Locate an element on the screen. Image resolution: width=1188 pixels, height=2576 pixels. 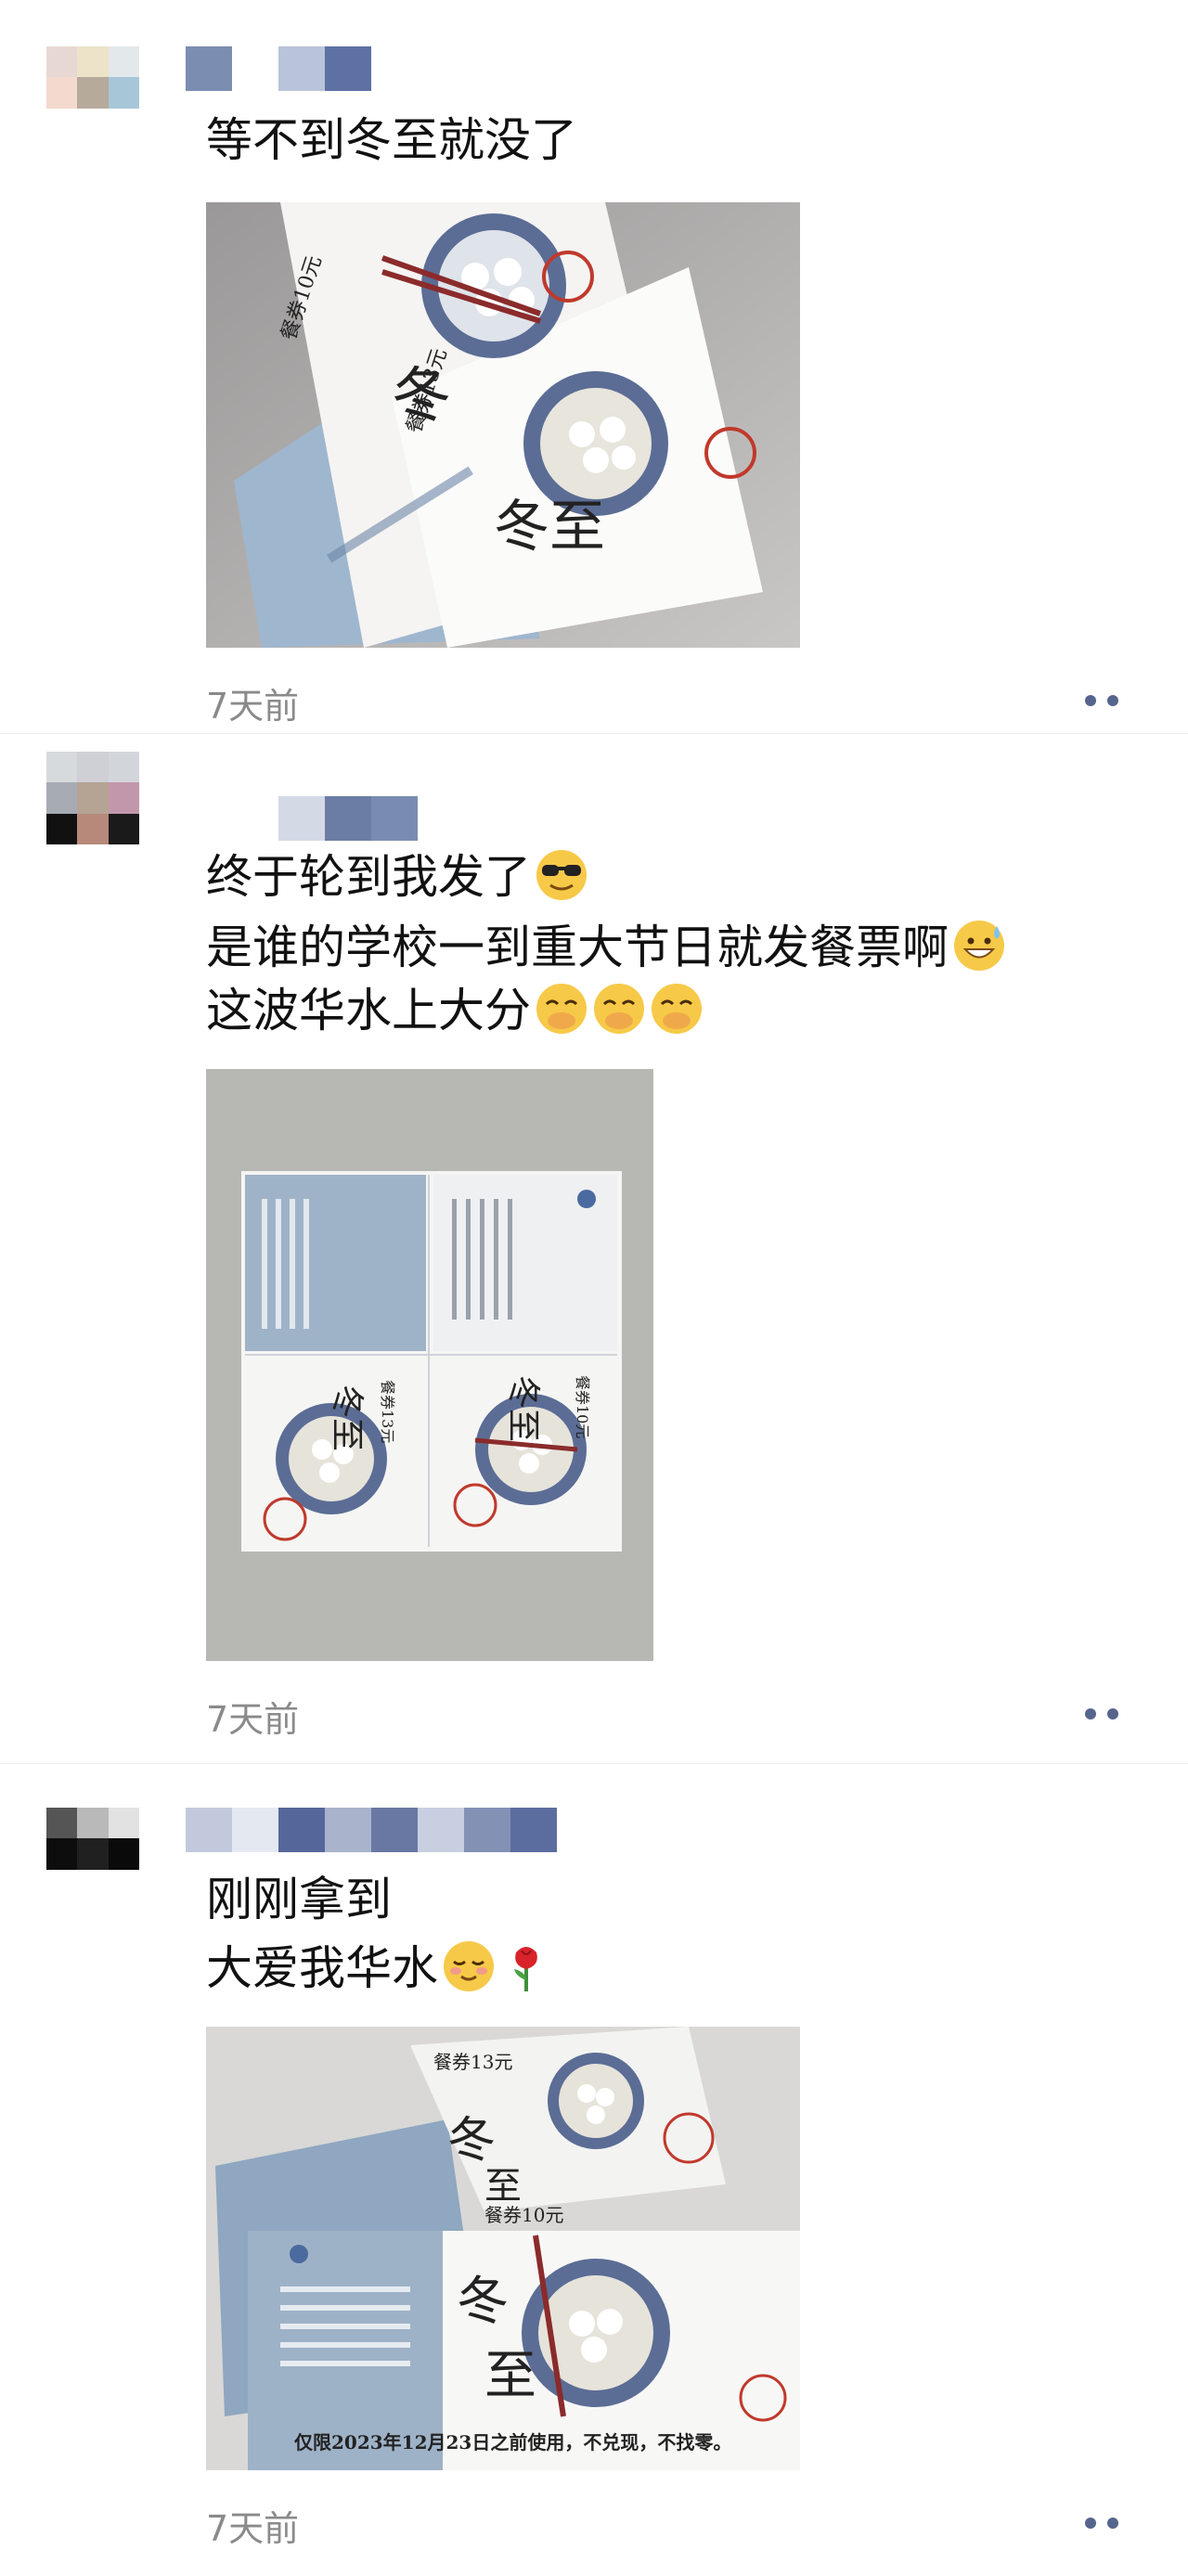
post-text: 这波华水上大分 is located at coordinates (368, 1010).